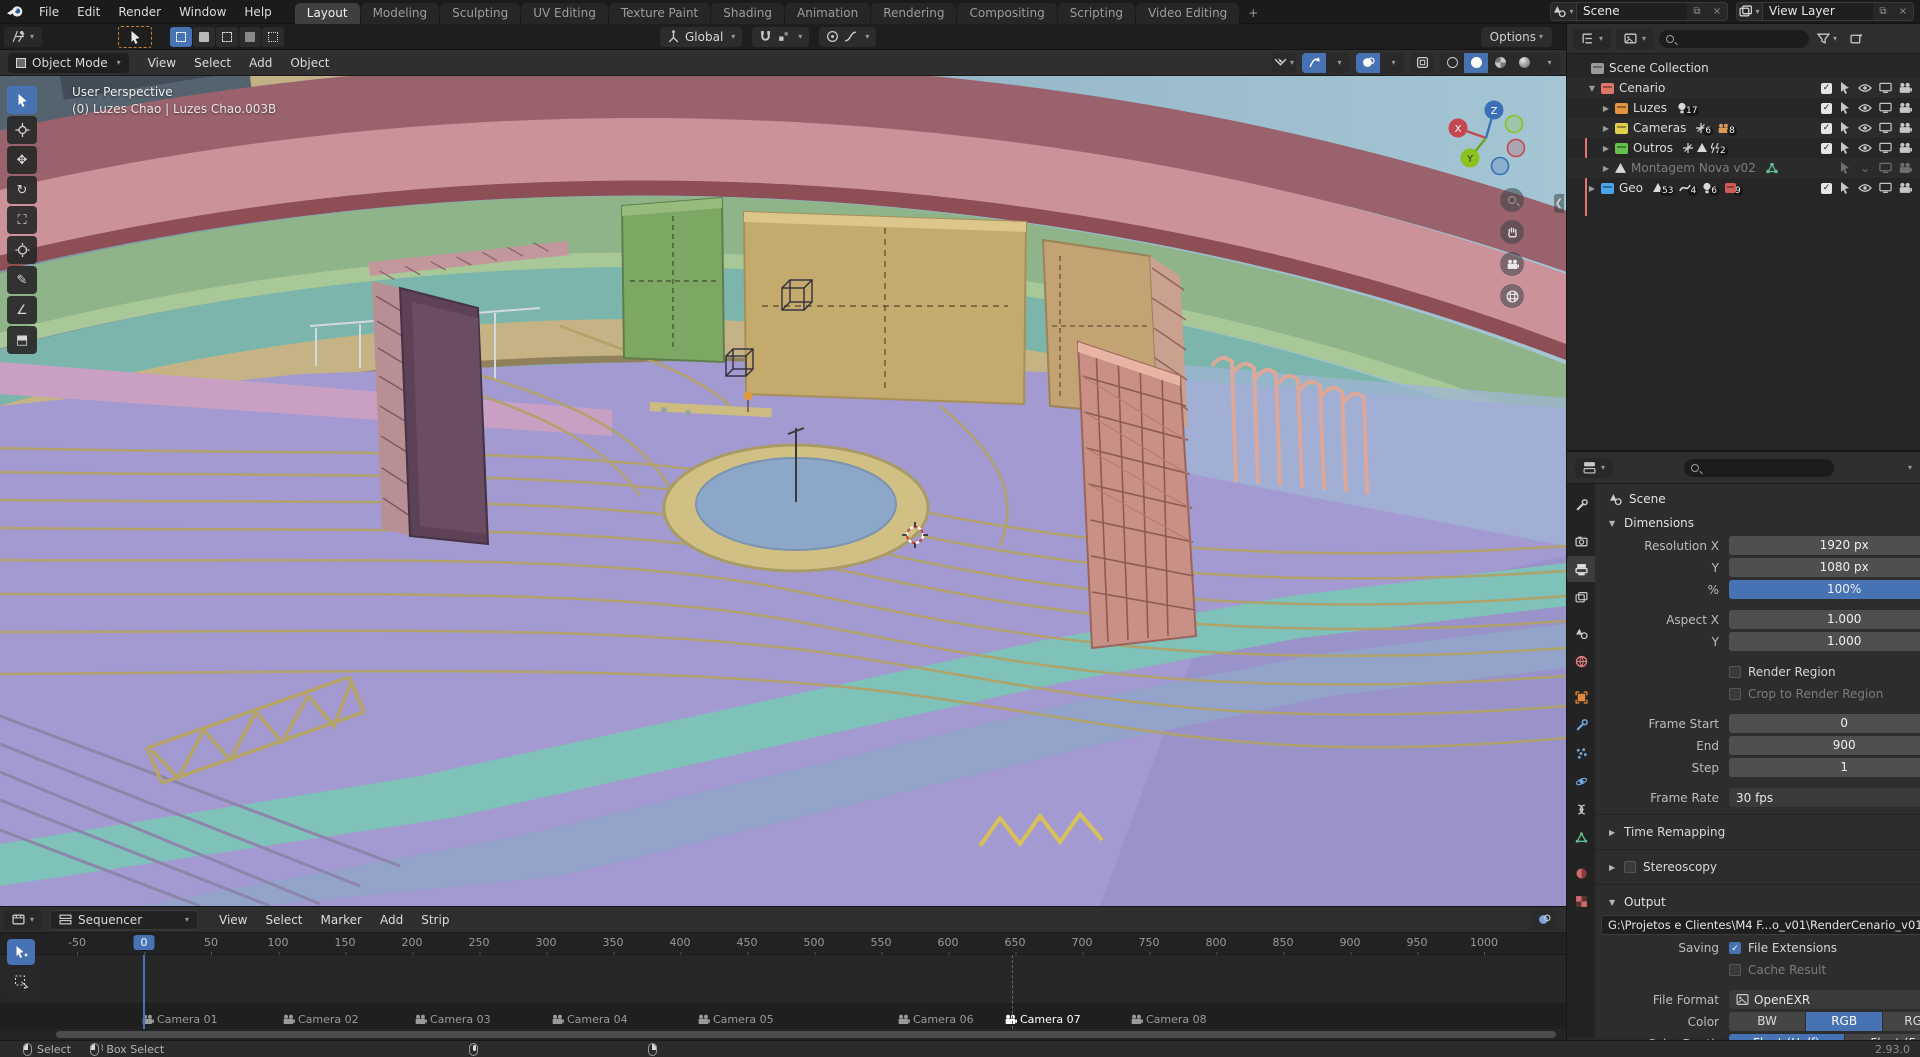  Describe the element at coordinates (1581, 597) in the screenshot. I see `properties-tab-view-layer` at that location.